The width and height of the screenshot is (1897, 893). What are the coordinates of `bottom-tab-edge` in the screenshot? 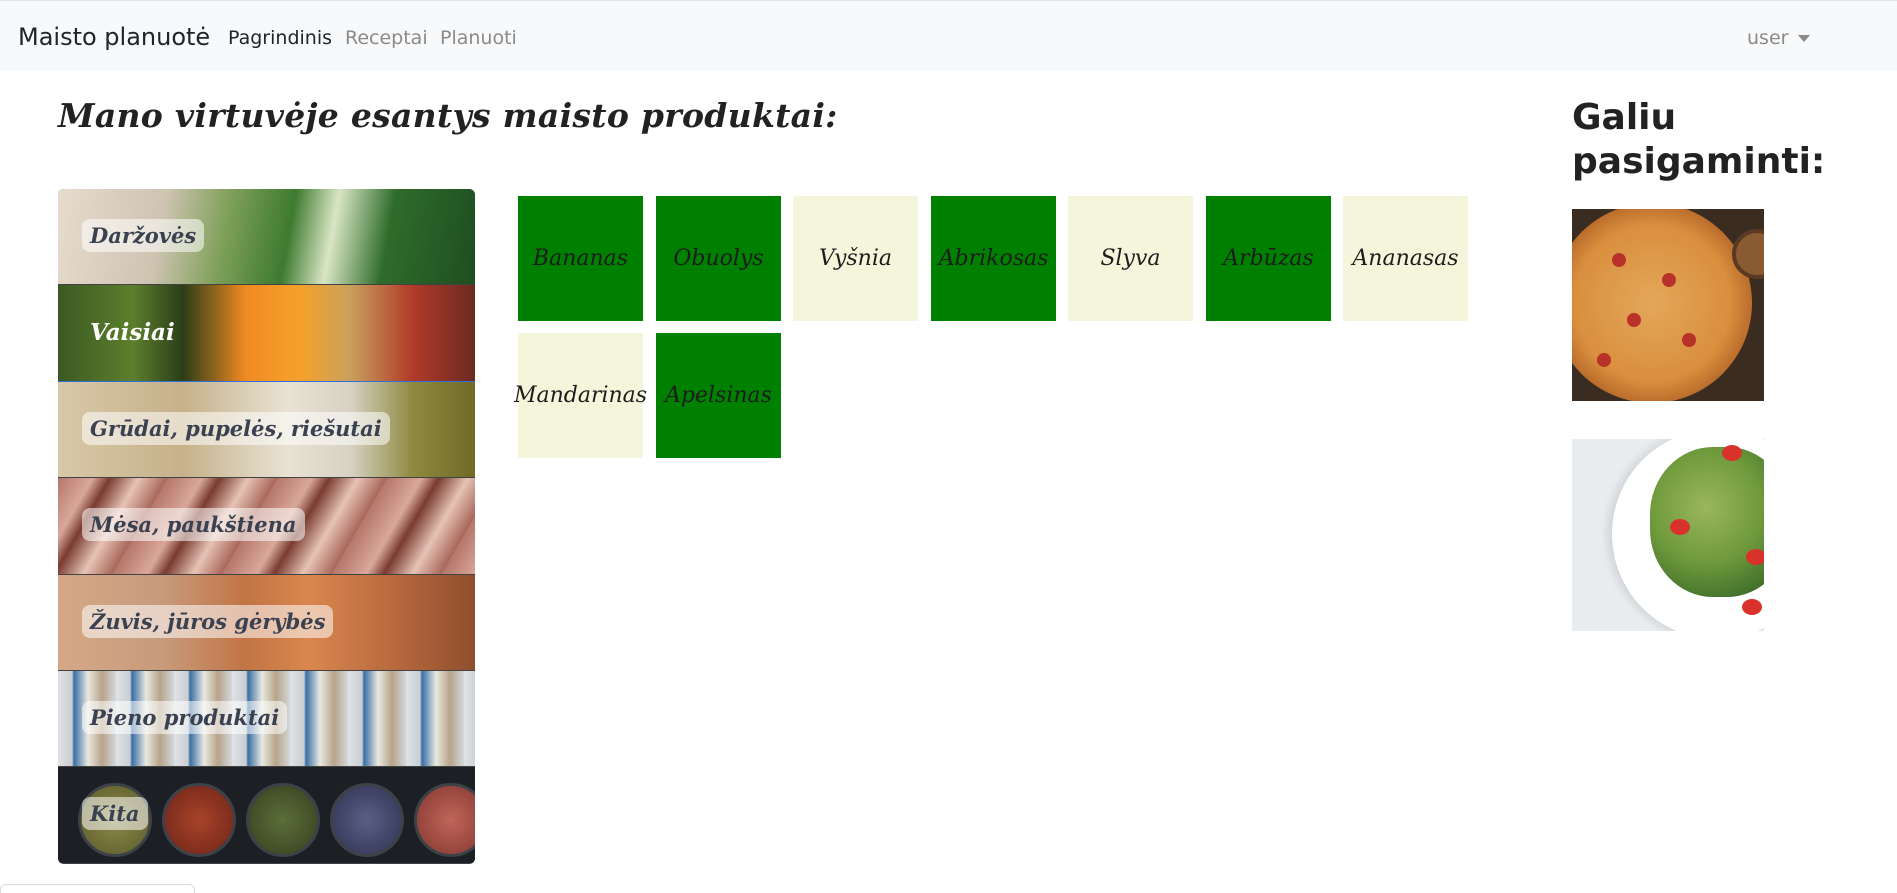 It's located at (97, 888).